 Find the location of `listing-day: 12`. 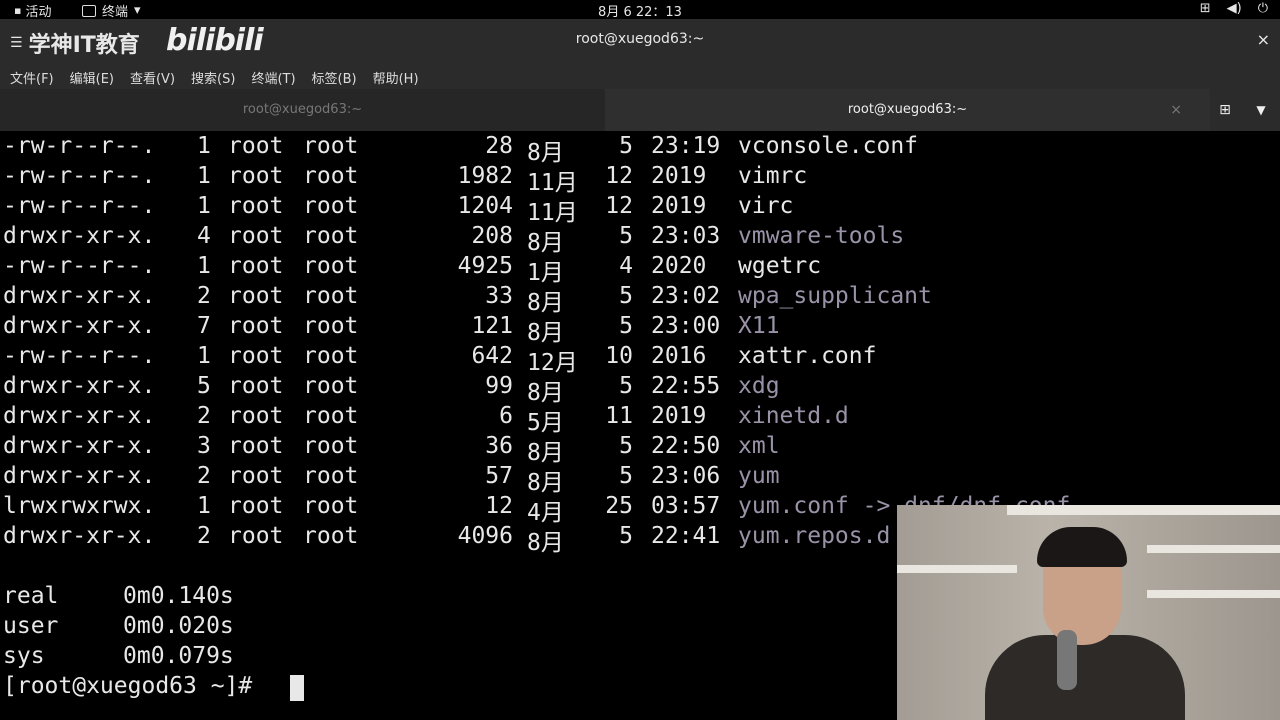

listing-day: 12 is located at coordinates (619, 206).